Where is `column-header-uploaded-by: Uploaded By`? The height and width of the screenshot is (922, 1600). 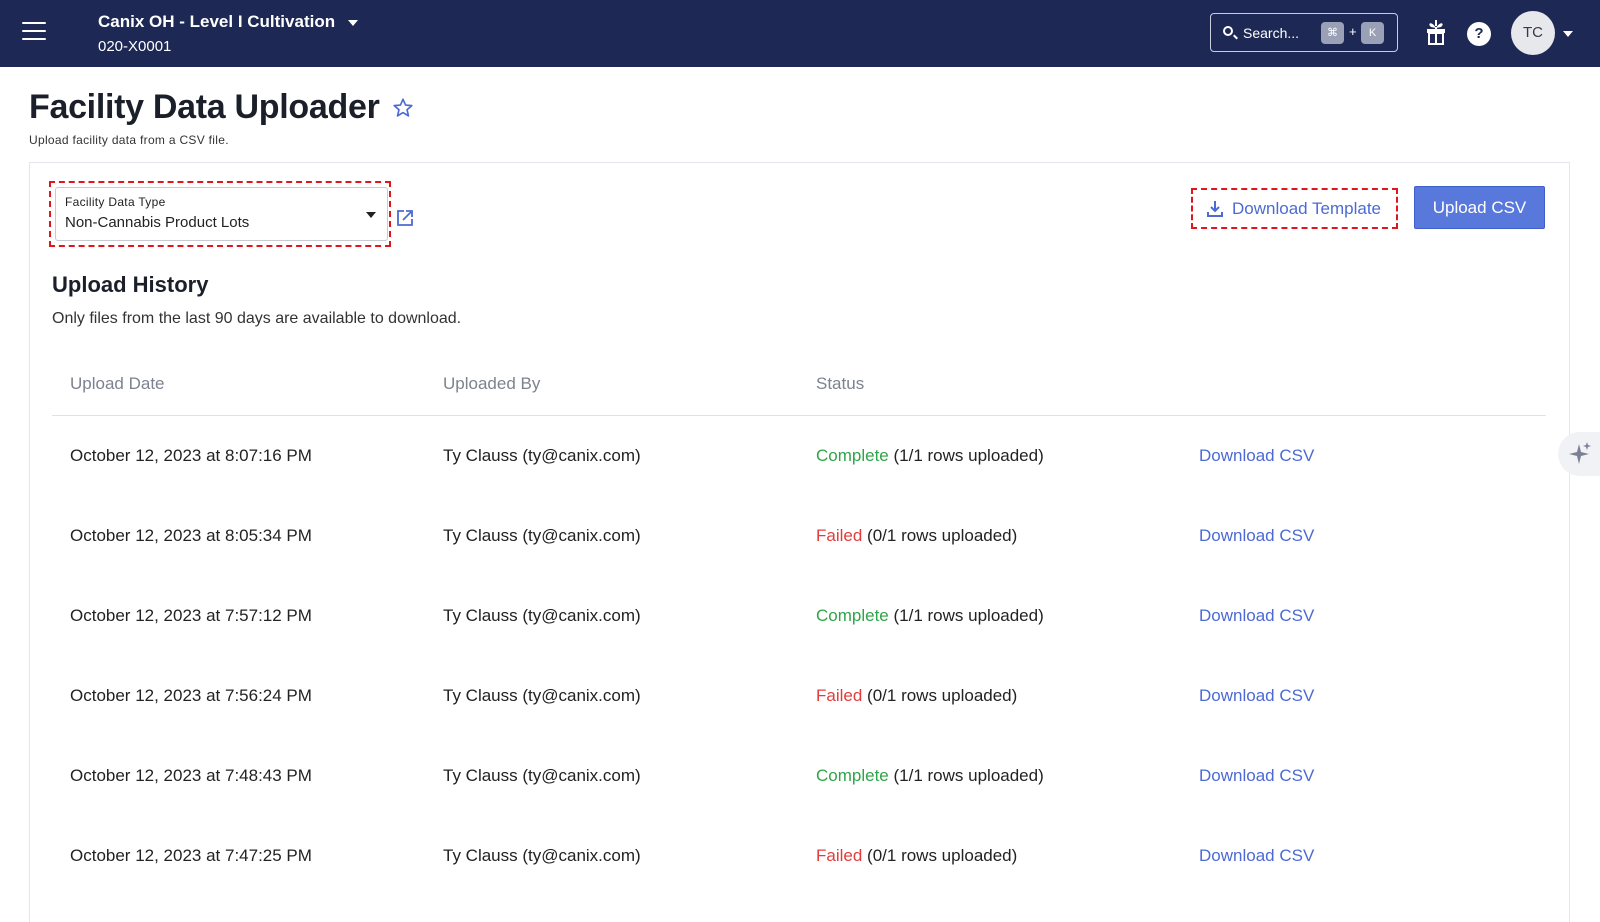 column-header-uploaded-by: Uploaded By is located at coordinates (492, 383).